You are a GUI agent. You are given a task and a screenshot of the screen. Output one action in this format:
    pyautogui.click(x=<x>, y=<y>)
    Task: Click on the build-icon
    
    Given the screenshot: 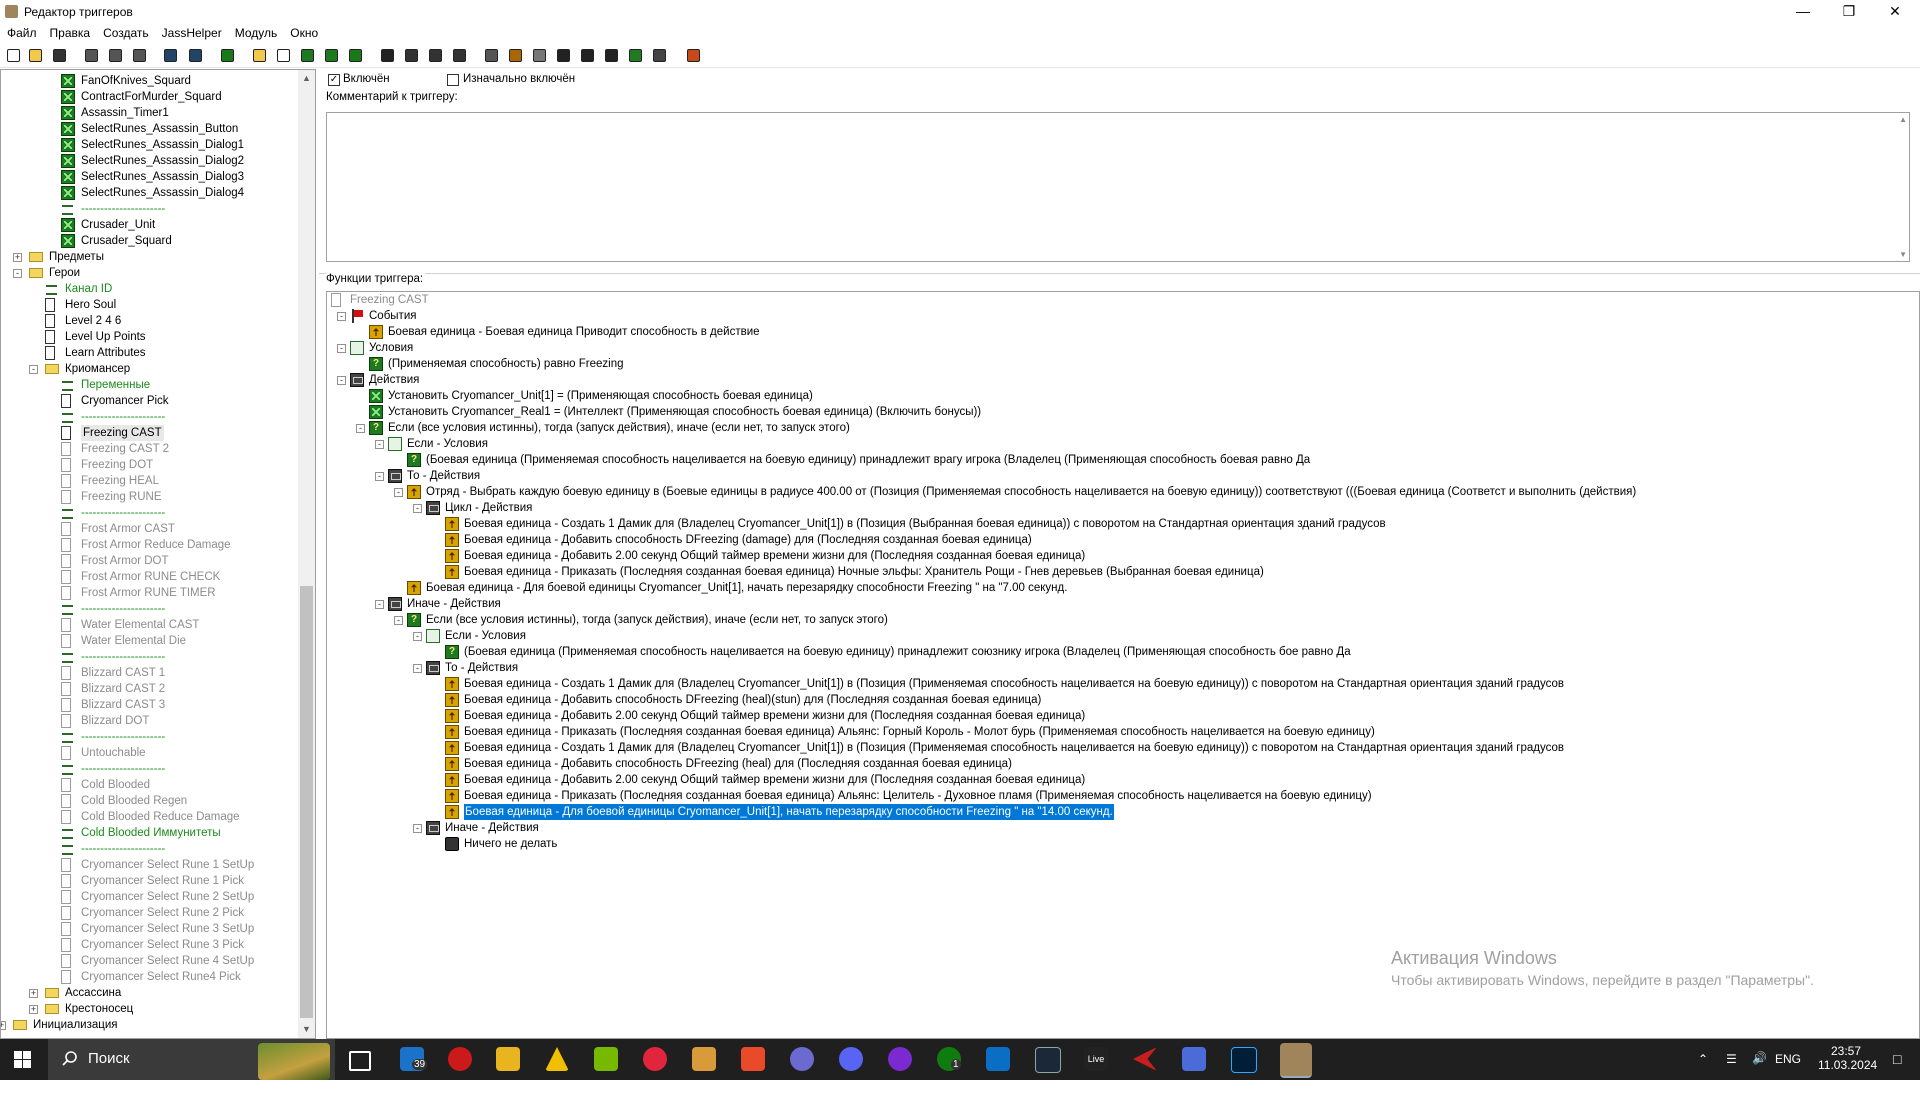 What is the action you would take?
    pyautogui.click(x=435, y=55)
    